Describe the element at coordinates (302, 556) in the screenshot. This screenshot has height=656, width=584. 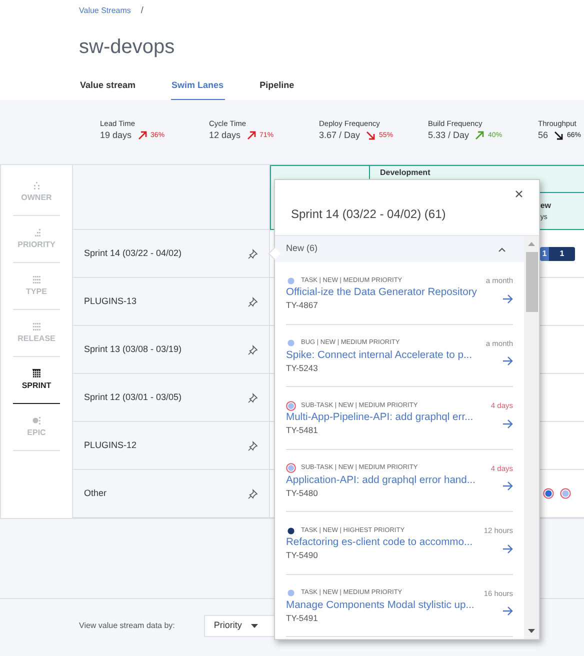
I see `item-id: TY-5490` at that location.